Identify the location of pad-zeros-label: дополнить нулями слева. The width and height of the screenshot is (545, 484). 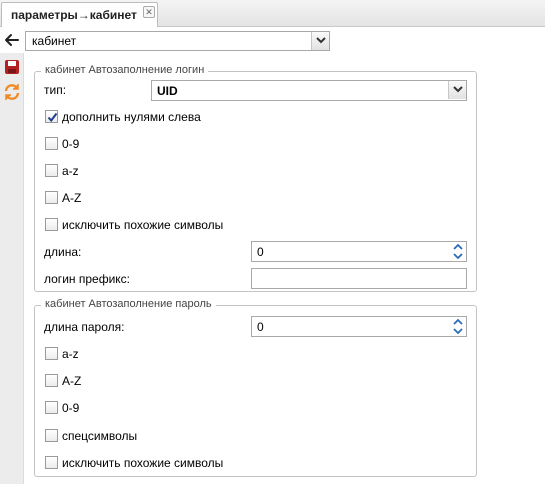
(131, 117).